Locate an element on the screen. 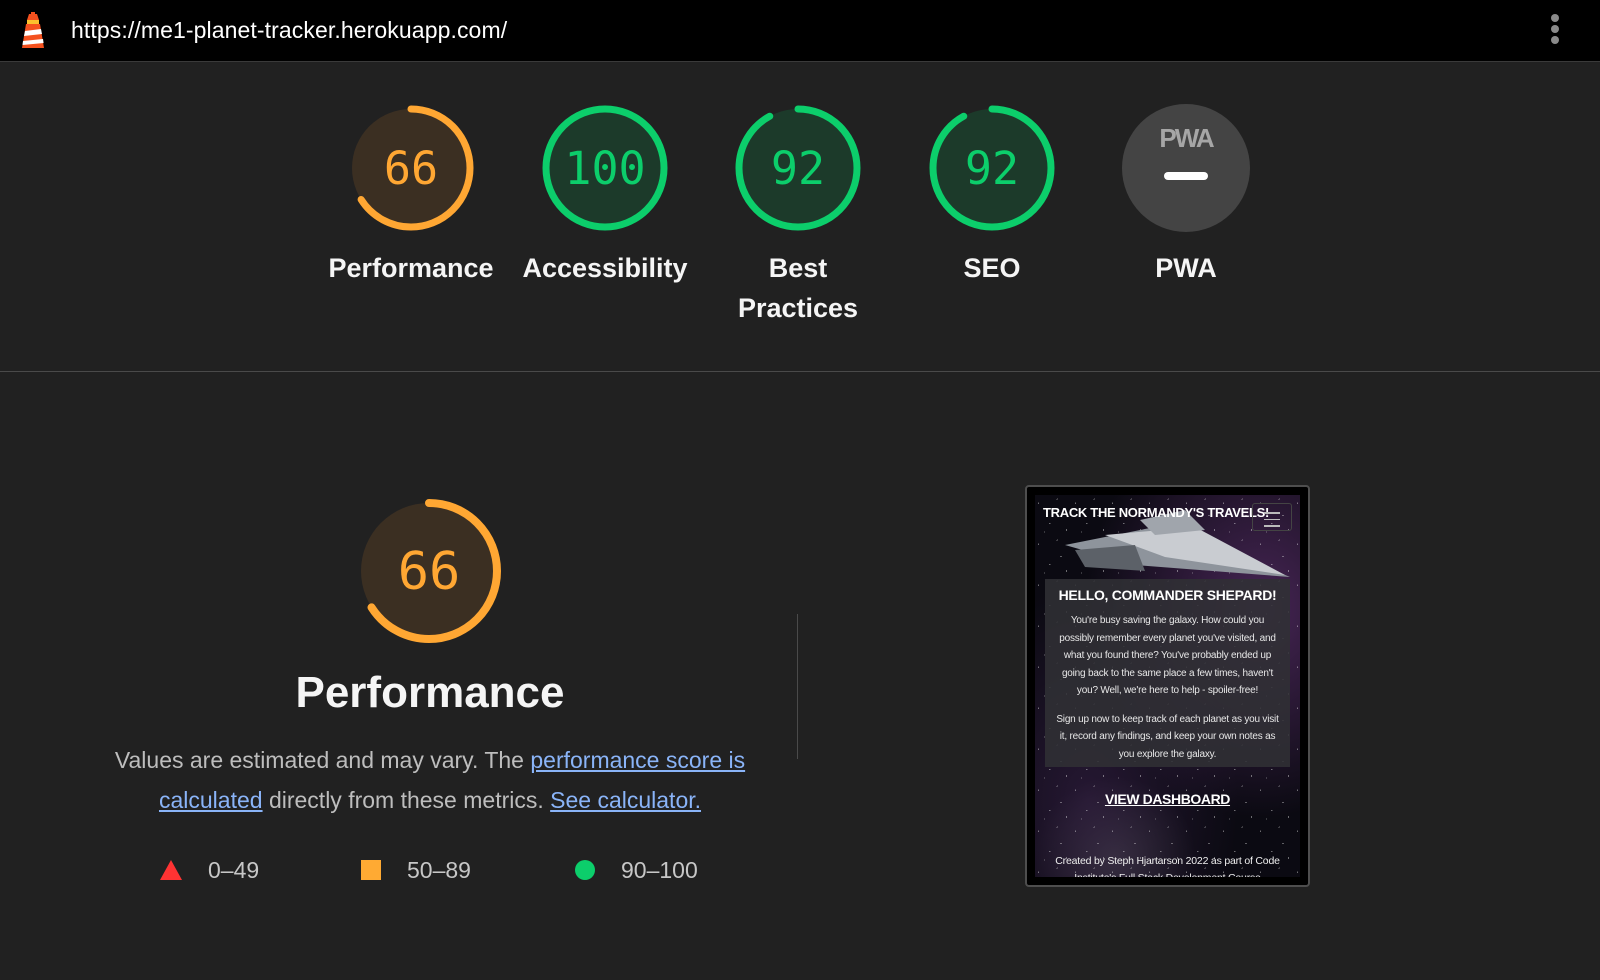 This screenshot has width=1600, height=980. view-dashboard-link: VIEW DASHBOARD is located at coordinates (1167, 799).